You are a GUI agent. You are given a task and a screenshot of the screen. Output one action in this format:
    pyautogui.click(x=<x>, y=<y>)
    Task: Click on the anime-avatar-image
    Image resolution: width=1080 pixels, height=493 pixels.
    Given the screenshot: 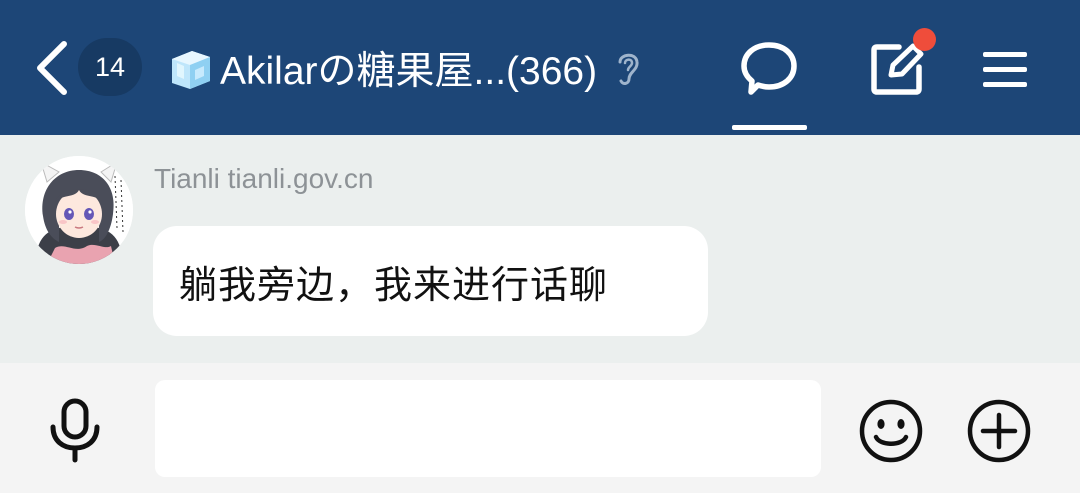 What is the action you would take?
    pyautogui.click(x=79, y=210)
    